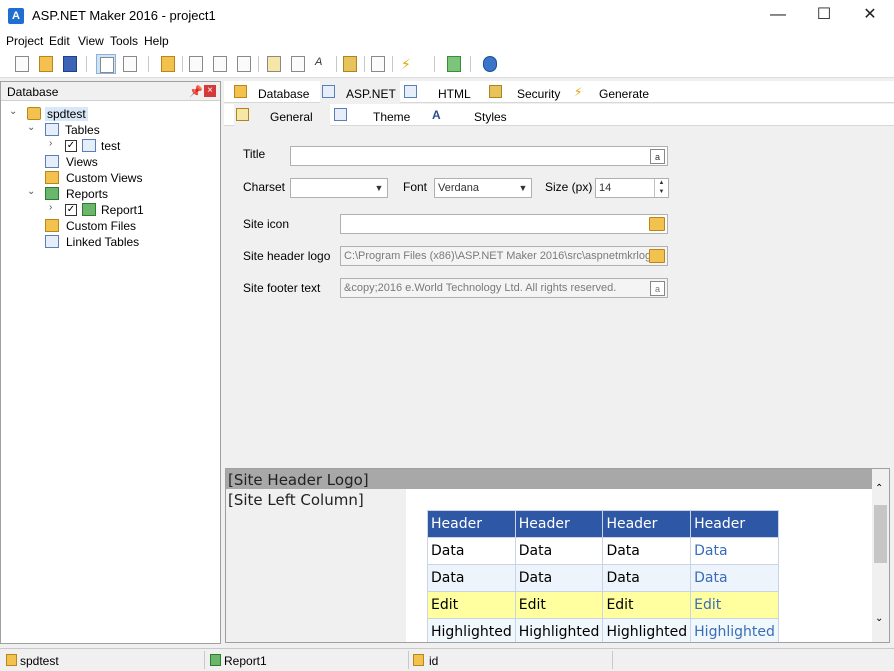 Image resolution: width=894 pixels, height=671 pixels. I want to click on toolbar: A ⚡, so click(447, 64).